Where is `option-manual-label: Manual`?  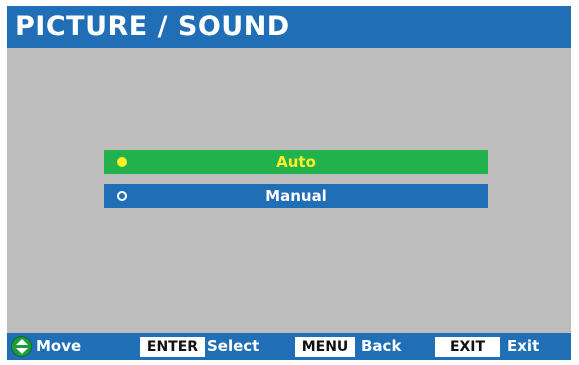
option-manual-label: Manual is located at coordinates (296, 196).